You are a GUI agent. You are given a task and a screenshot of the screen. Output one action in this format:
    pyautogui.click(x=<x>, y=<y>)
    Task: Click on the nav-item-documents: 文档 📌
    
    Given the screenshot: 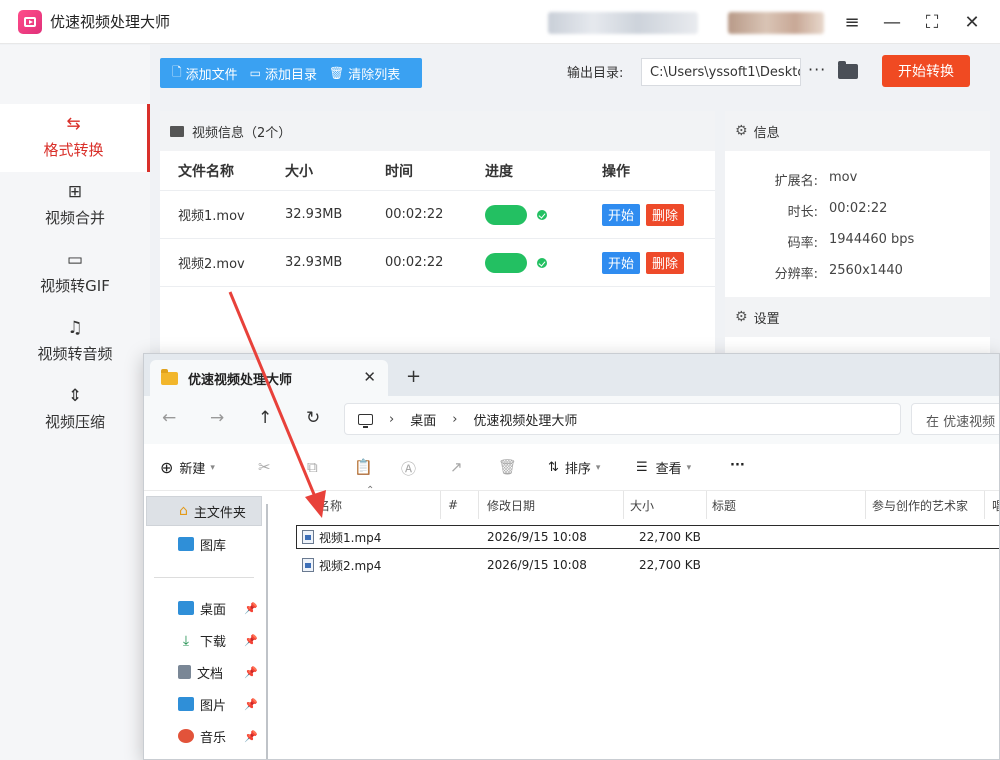 What is the action you would take?
    pyautogui.click(x=204, y=672)
    